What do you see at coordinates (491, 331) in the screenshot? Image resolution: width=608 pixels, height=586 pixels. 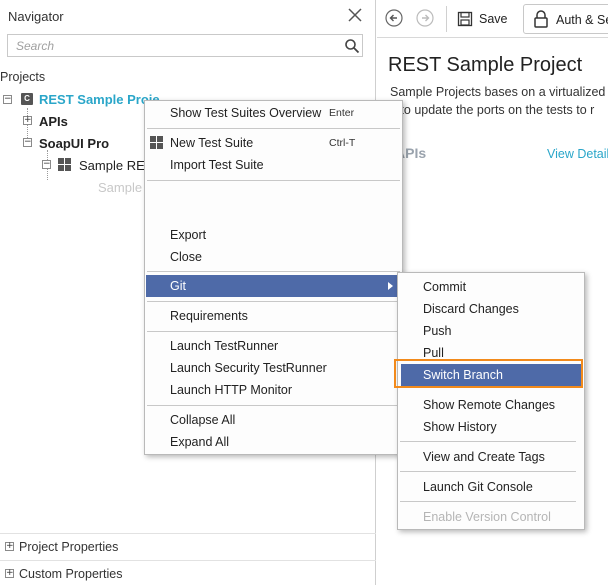 I see `menu-item-push: Push` at bounding box center [491, 331].